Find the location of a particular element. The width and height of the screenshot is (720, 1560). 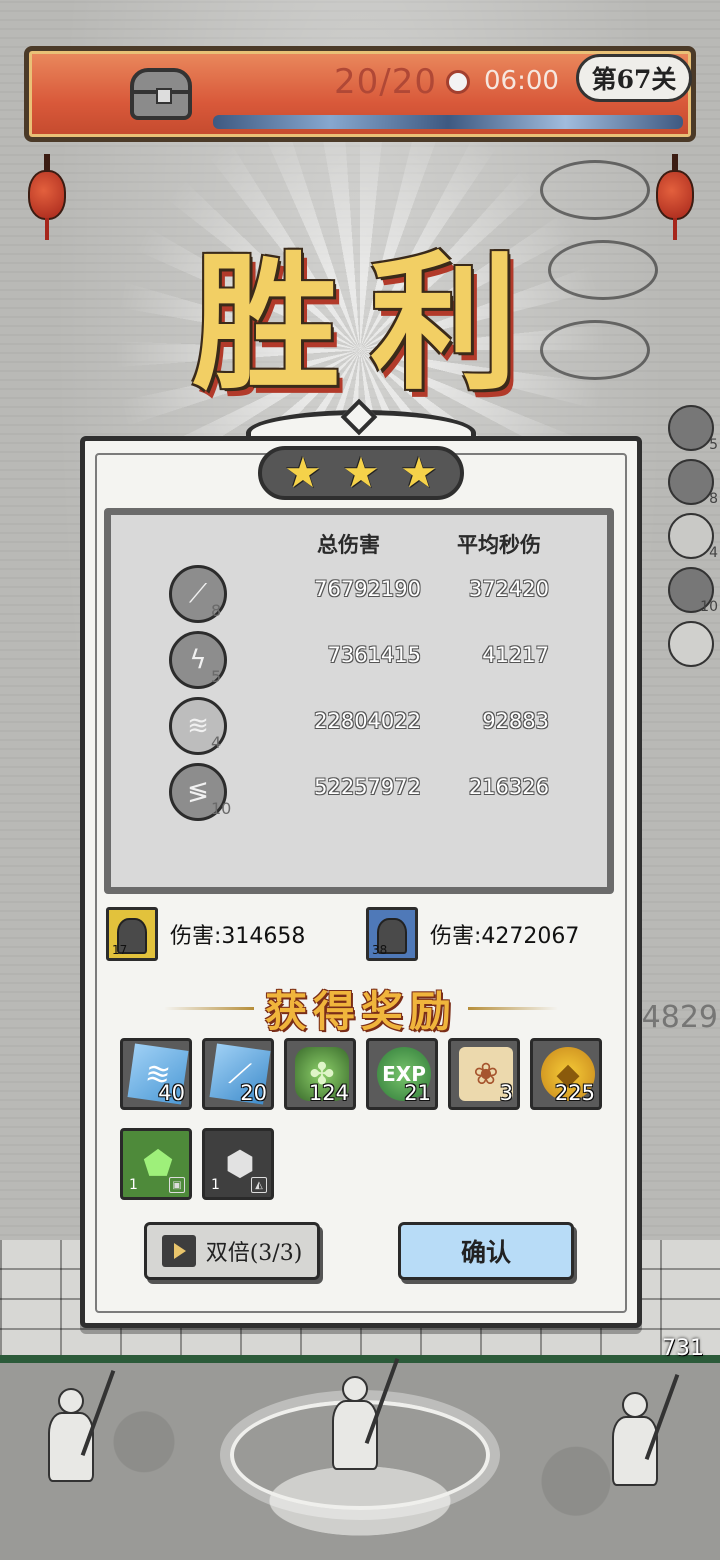

reward-qty: 3 is located at coordinates (506, 1093).